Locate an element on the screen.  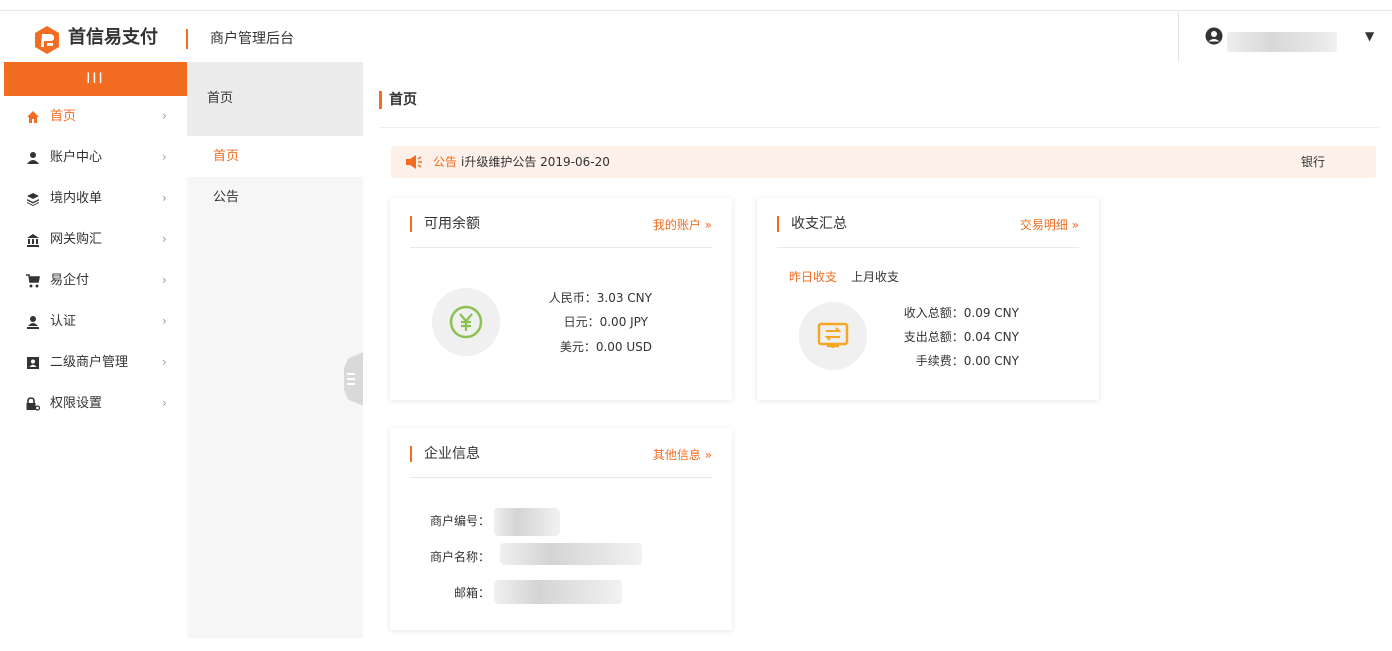
announcement-label: 公告 is located at coordinates (445, 162).